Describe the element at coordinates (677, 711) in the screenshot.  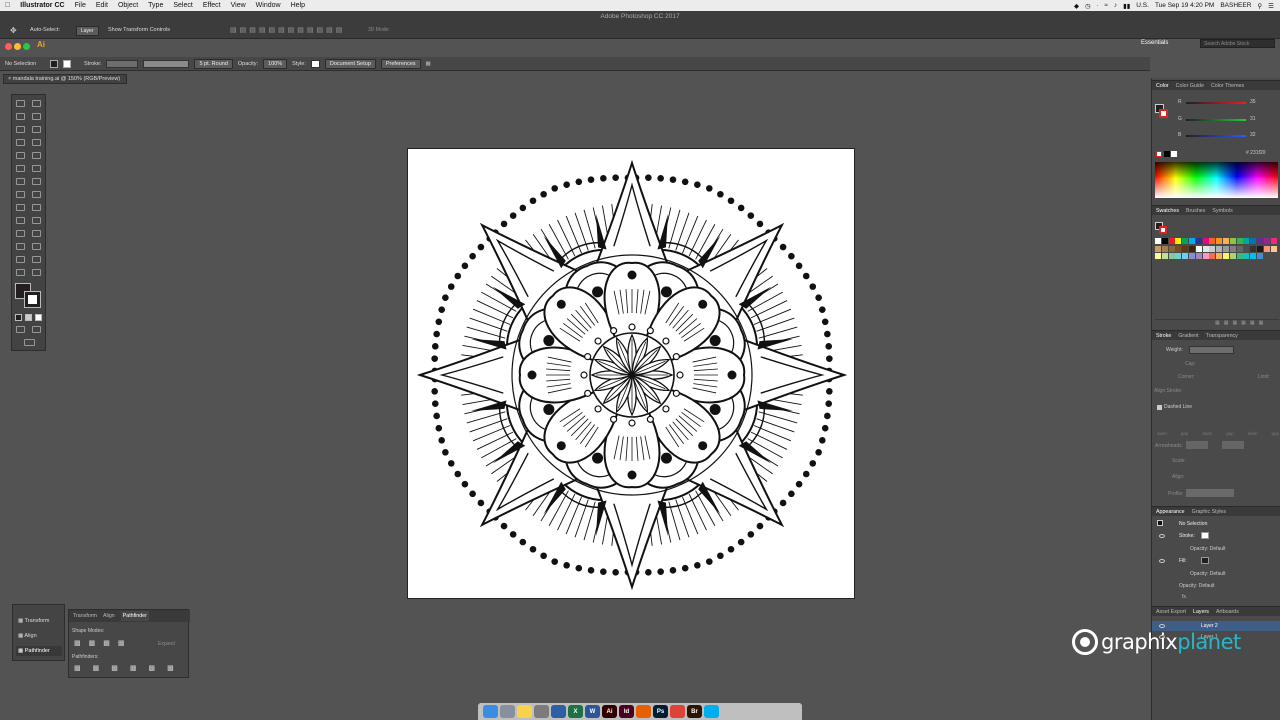
I see `dock-chrome-icon` at that location.